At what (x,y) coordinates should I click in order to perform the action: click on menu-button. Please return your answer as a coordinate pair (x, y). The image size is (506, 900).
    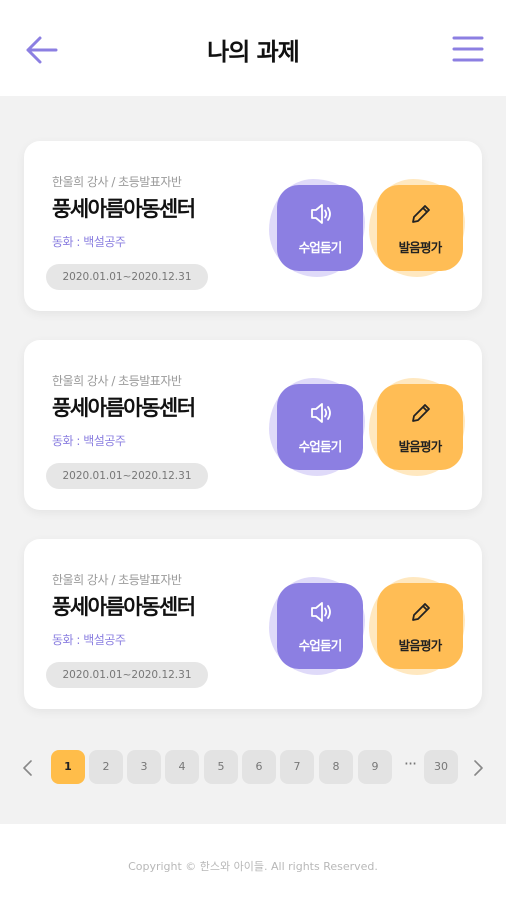
    Looking at the image, I should click on (468, 49).